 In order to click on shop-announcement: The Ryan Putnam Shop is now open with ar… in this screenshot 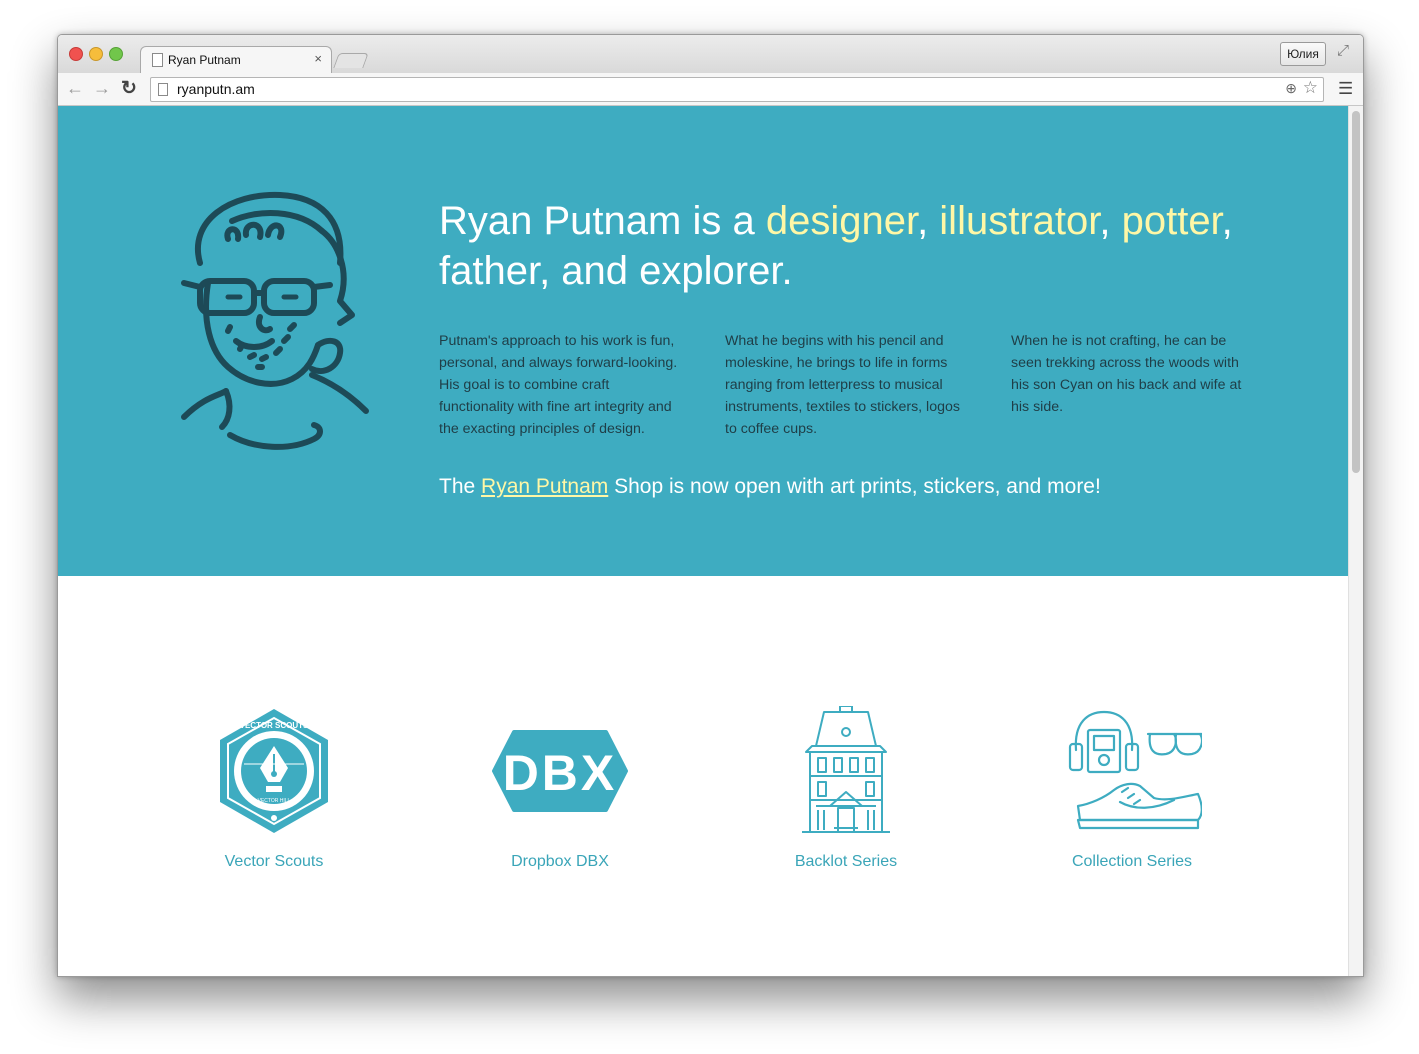, I will do `click(839, 487)`.